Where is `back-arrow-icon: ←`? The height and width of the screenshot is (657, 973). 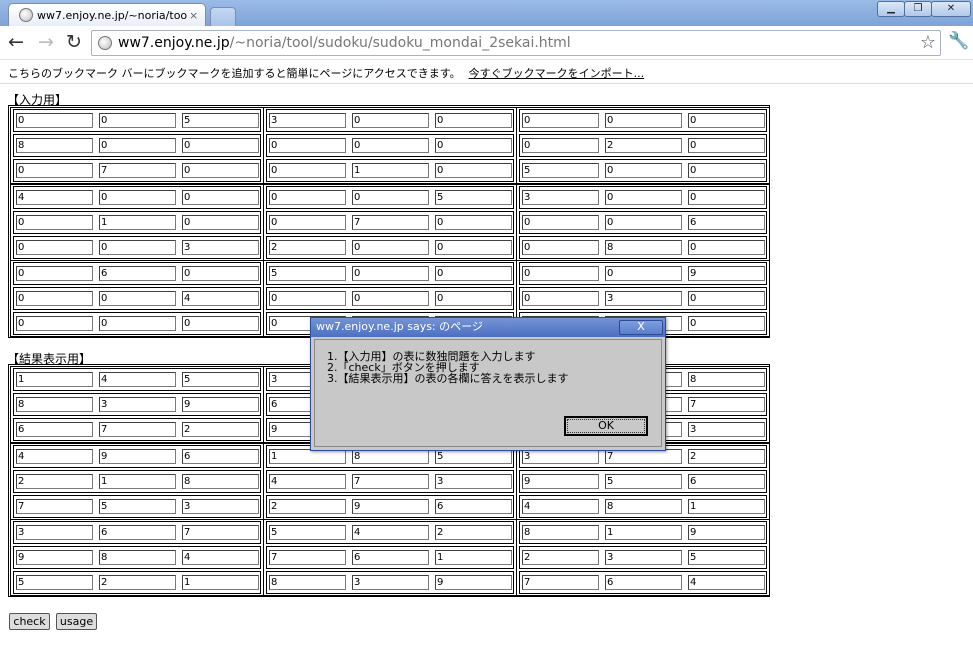 back-arrow-icon: ← is located at coordinates (16, 42).